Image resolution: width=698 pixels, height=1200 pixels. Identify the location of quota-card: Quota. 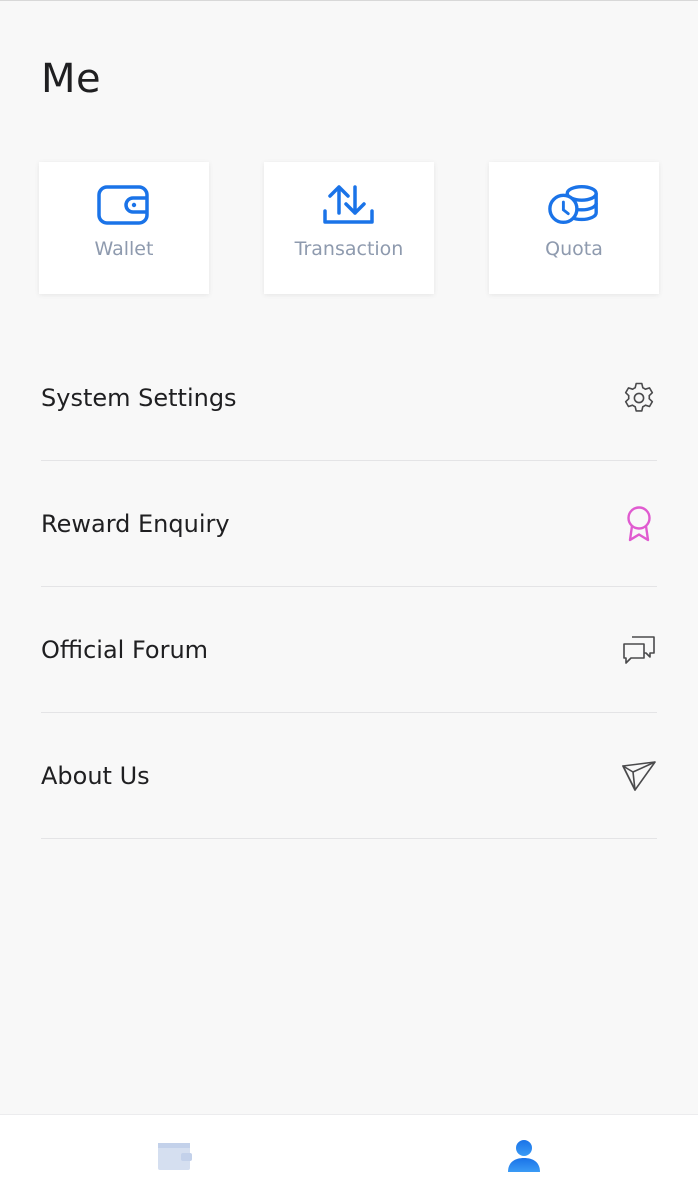
(574, 228).